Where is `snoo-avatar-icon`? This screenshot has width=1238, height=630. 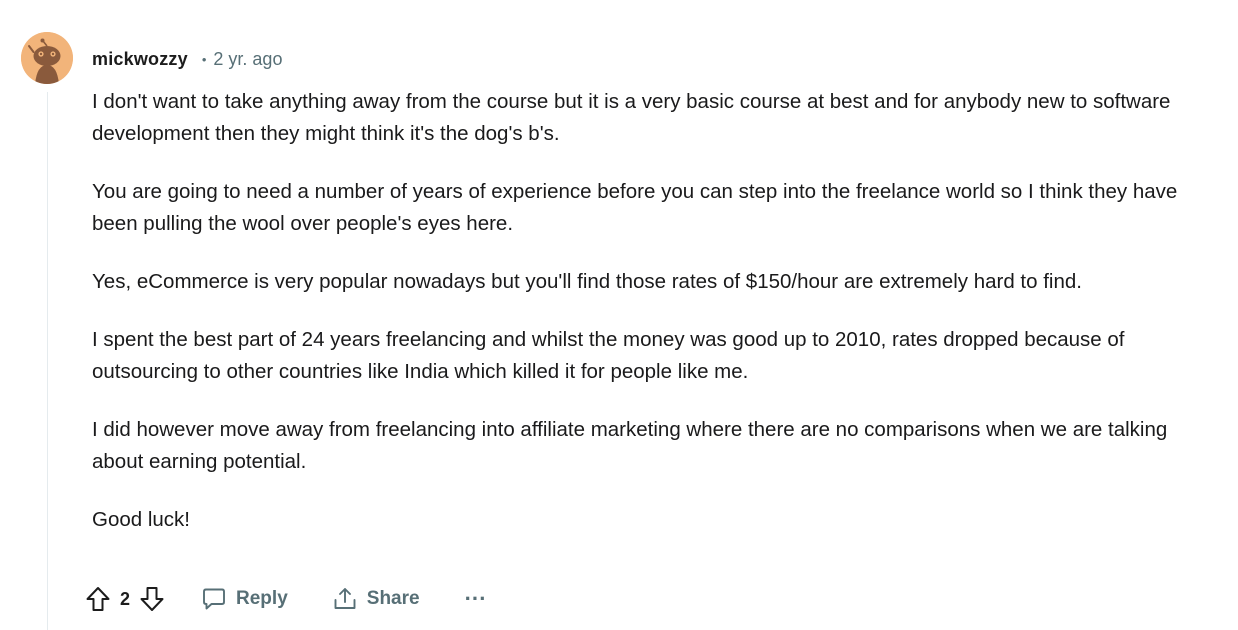 snoo-avatar-icon is located at coordinates (47, 58).